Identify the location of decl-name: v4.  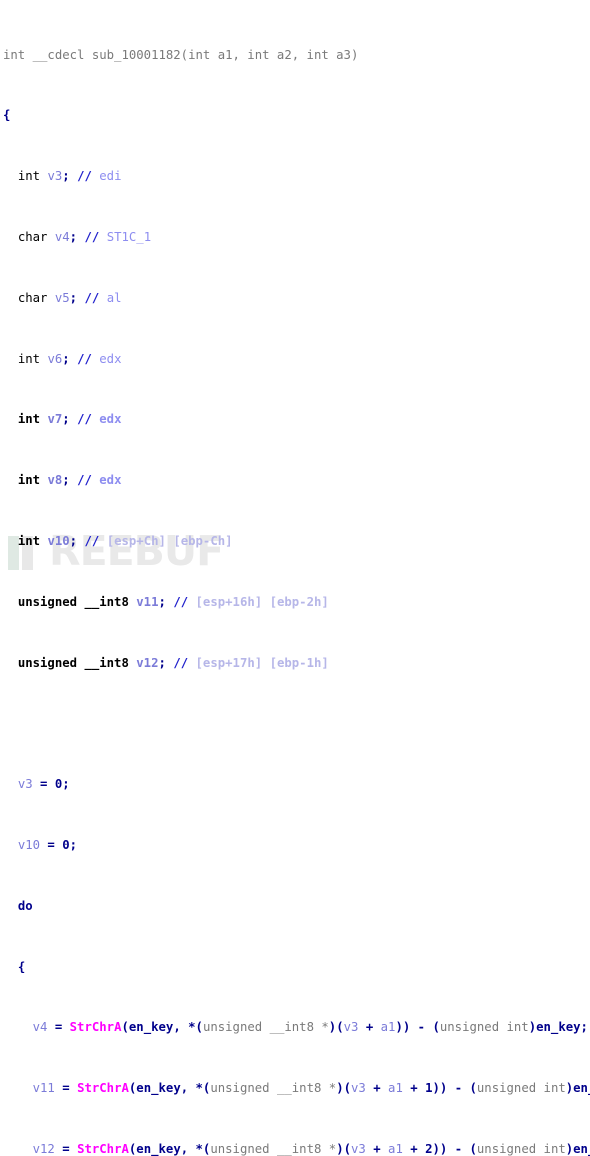
(62, 237).